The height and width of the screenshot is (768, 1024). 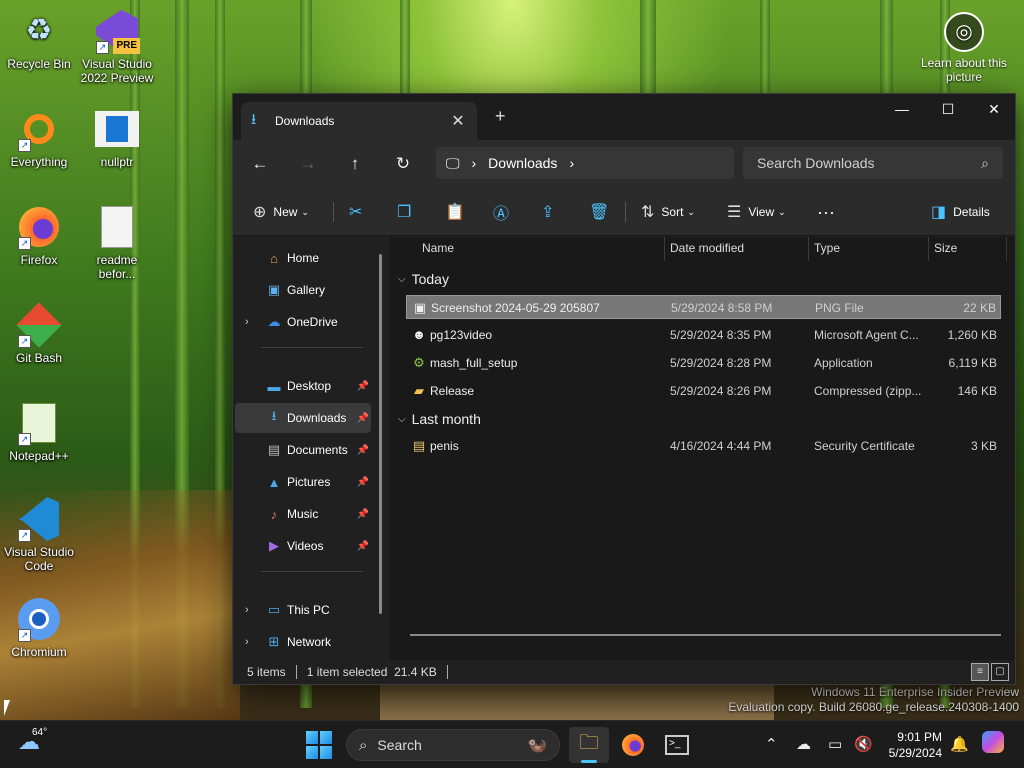 I want to click on column-type: Type, so click(x=827, y=248).